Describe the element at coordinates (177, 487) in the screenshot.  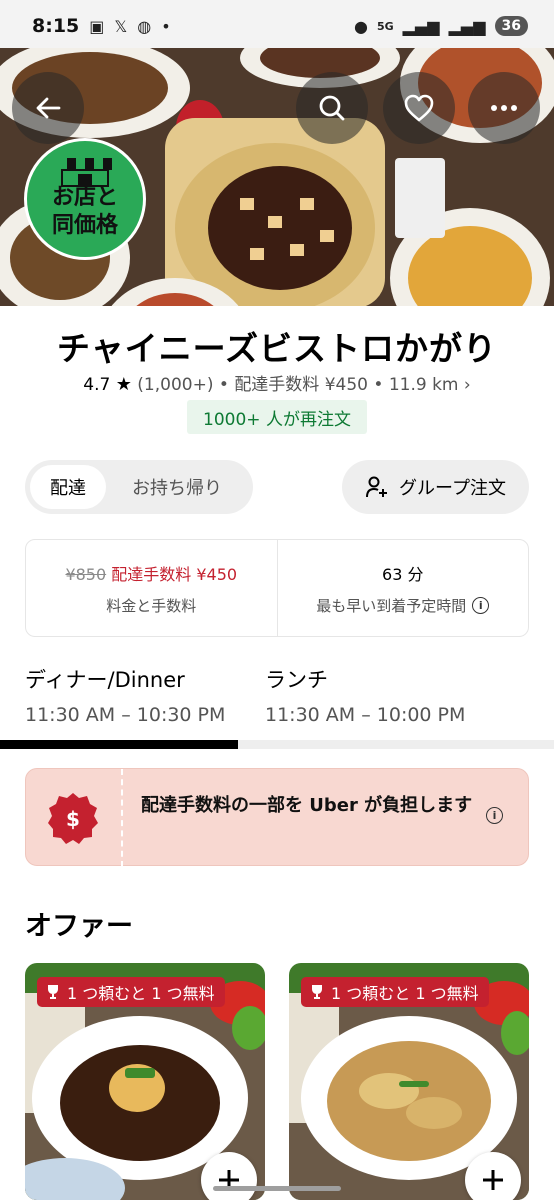
I see `toggle-pickup: お持ち帰り` at that location.